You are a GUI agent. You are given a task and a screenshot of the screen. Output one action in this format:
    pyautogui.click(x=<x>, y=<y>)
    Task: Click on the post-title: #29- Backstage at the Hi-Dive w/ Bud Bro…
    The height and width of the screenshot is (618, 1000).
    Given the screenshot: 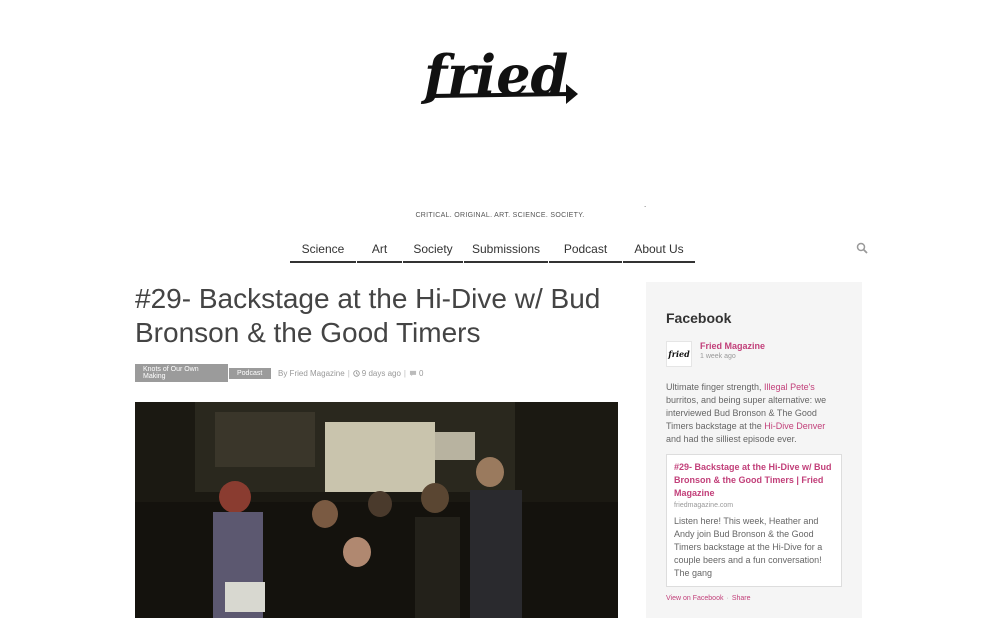 What is the action you would take?
    pyautogui.click(x=380, y=316)
    